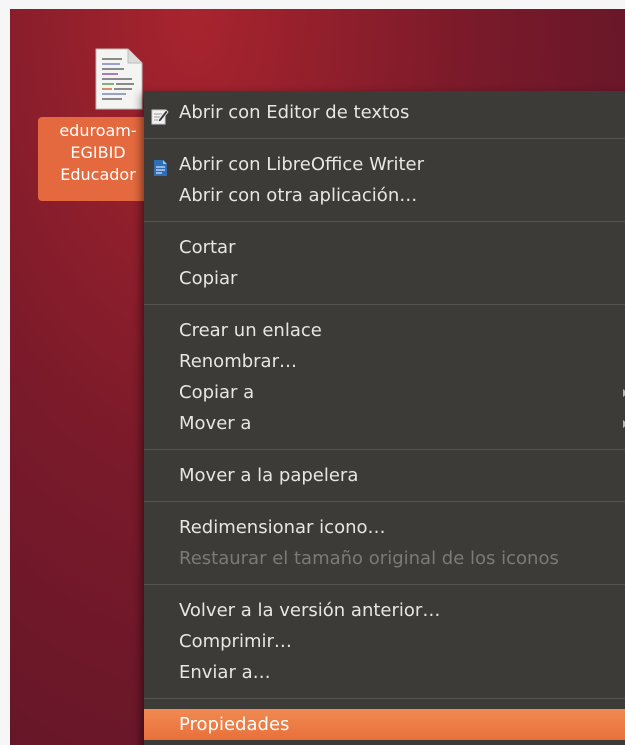 This screenshot has height=745, width=625. What do you see at coordinates (98, 130) in the screenshot?
I see `file-label-line: eduroam-` at bounding box center [98, 130].